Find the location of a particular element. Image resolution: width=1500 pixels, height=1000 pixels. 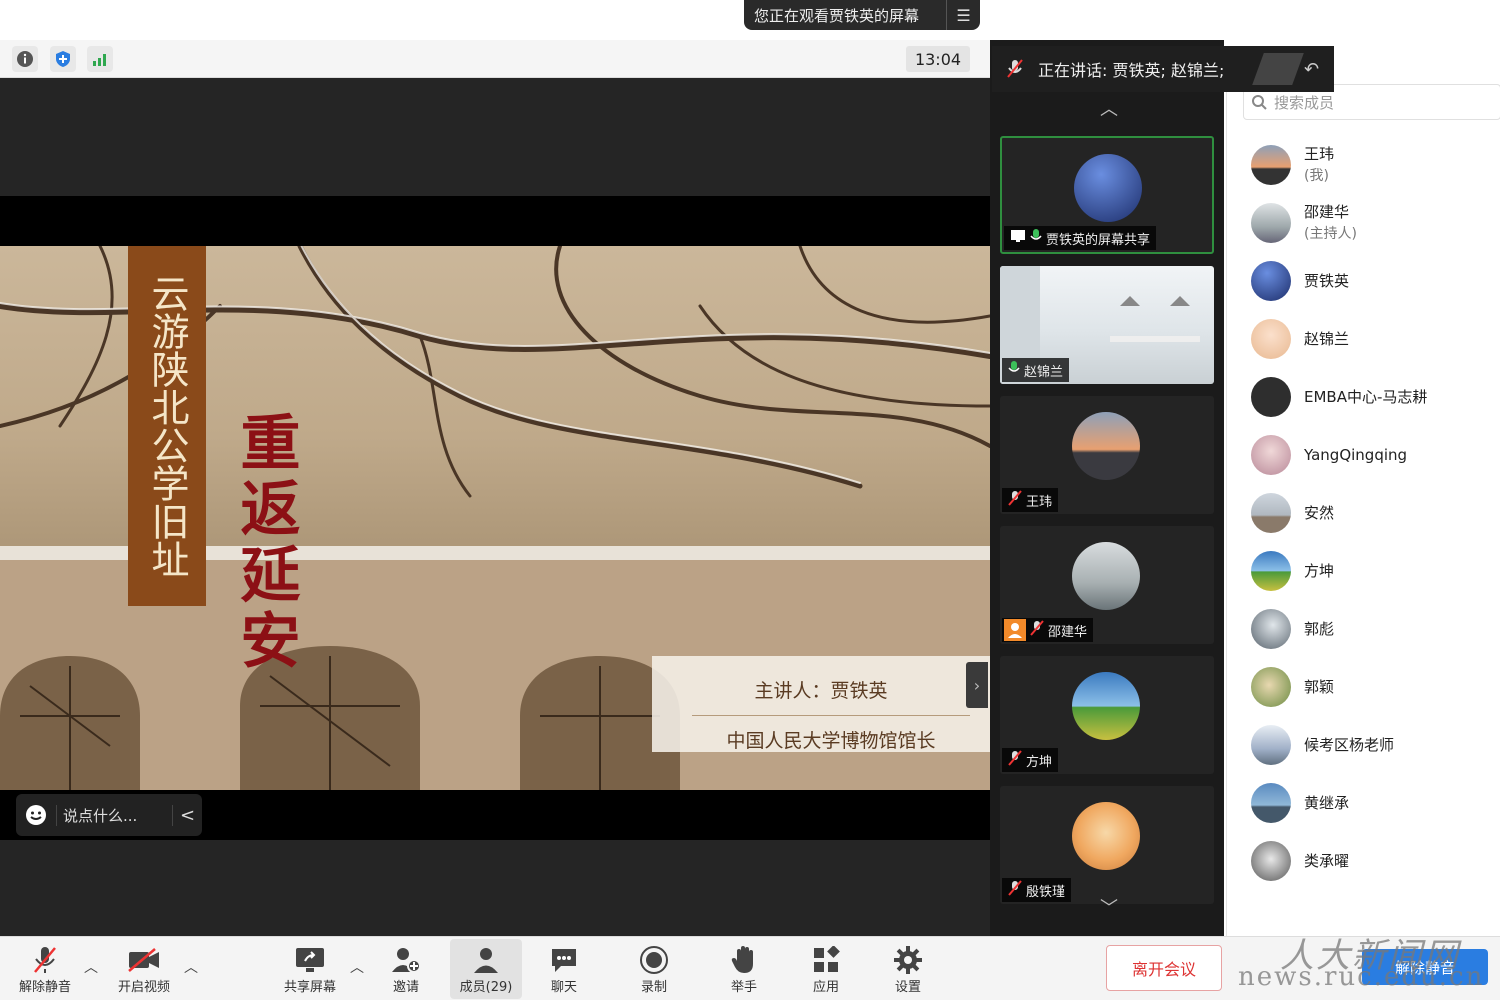

participant-item: 安然 is located at coordinates (1363, 513).